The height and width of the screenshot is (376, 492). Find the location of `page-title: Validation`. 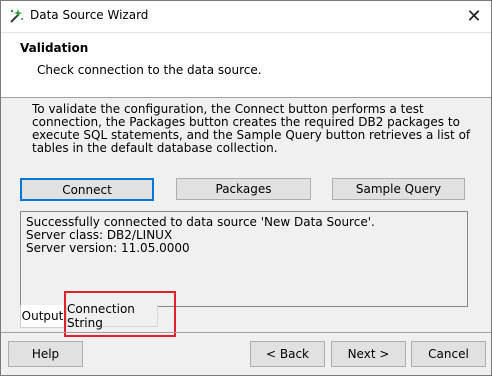

page-title: Validation is located at coordinates (54, 48).